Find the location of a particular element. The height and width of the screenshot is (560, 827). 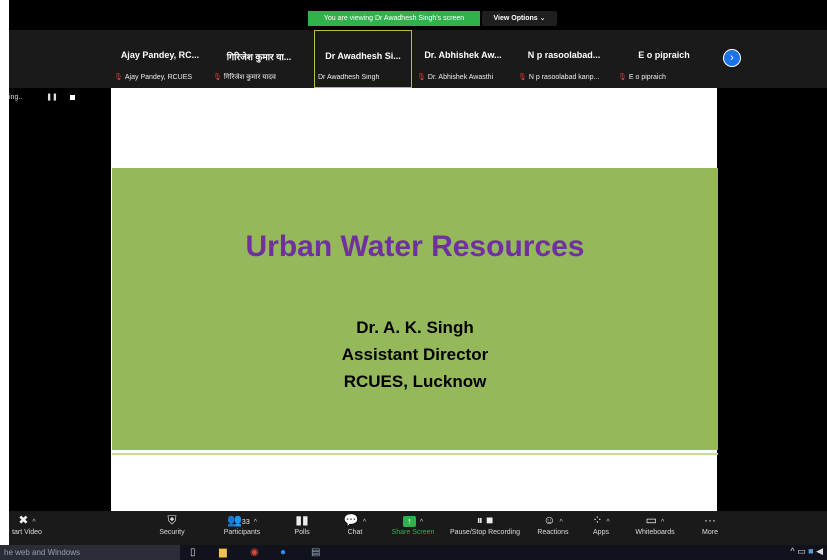

recording-status: ing.. ❚❚ is located at coordinates (42, 97).